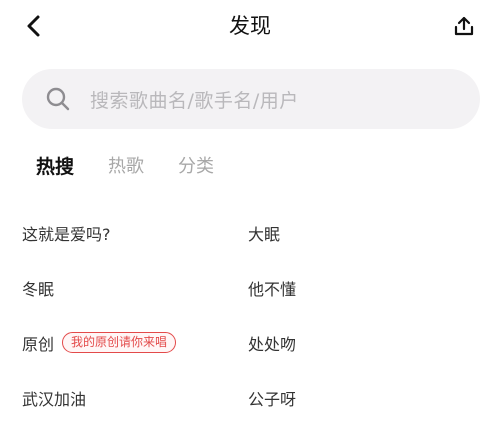 Image resolution: width=500 pixels, height=425 pixels. I want to click on tab-hot-search: 热搜, so click(55, 167).